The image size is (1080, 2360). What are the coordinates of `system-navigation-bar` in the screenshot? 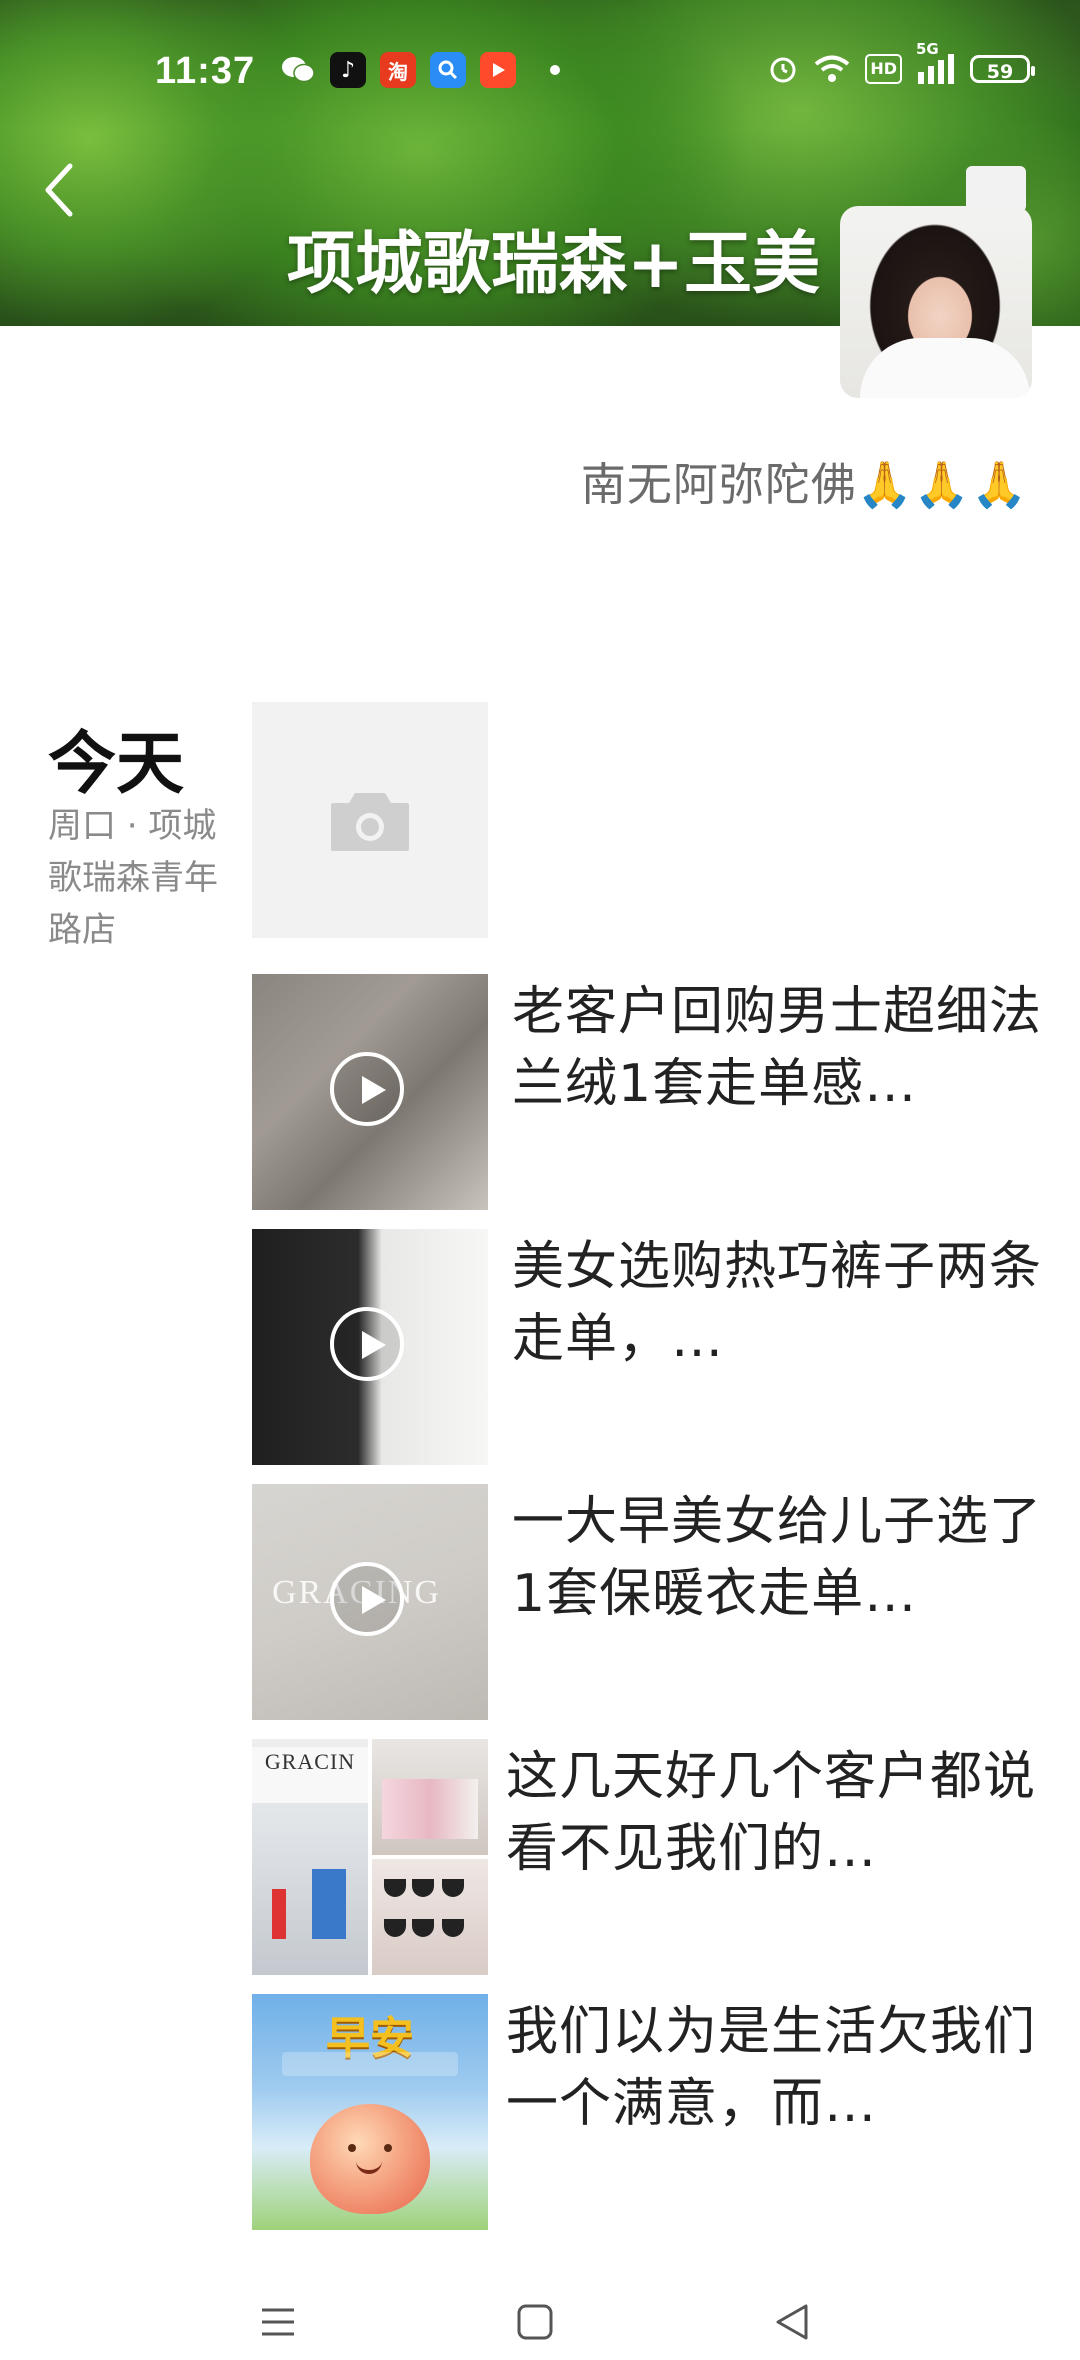 It's located at (540, 2325).